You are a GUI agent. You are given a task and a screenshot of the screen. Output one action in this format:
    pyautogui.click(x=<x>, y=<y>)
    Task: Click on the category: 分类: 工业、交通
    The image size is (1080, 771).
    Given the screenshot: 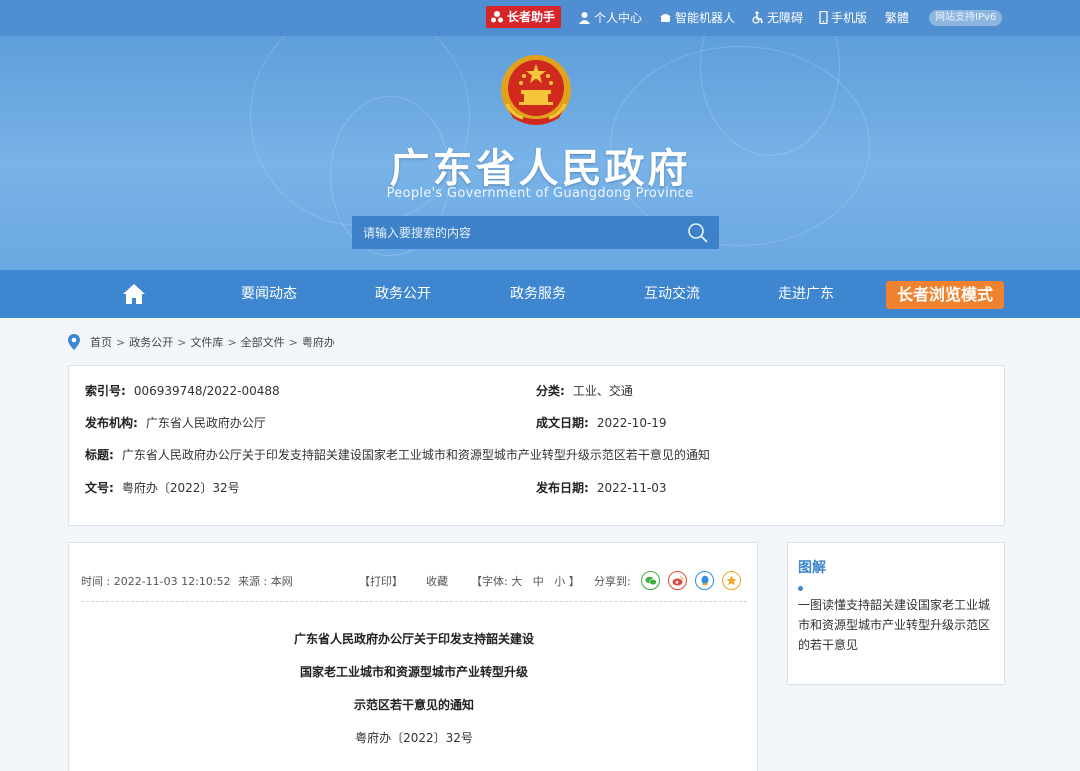 What is the action you would take?
    pyautogui.click(x=584, y=390)
    